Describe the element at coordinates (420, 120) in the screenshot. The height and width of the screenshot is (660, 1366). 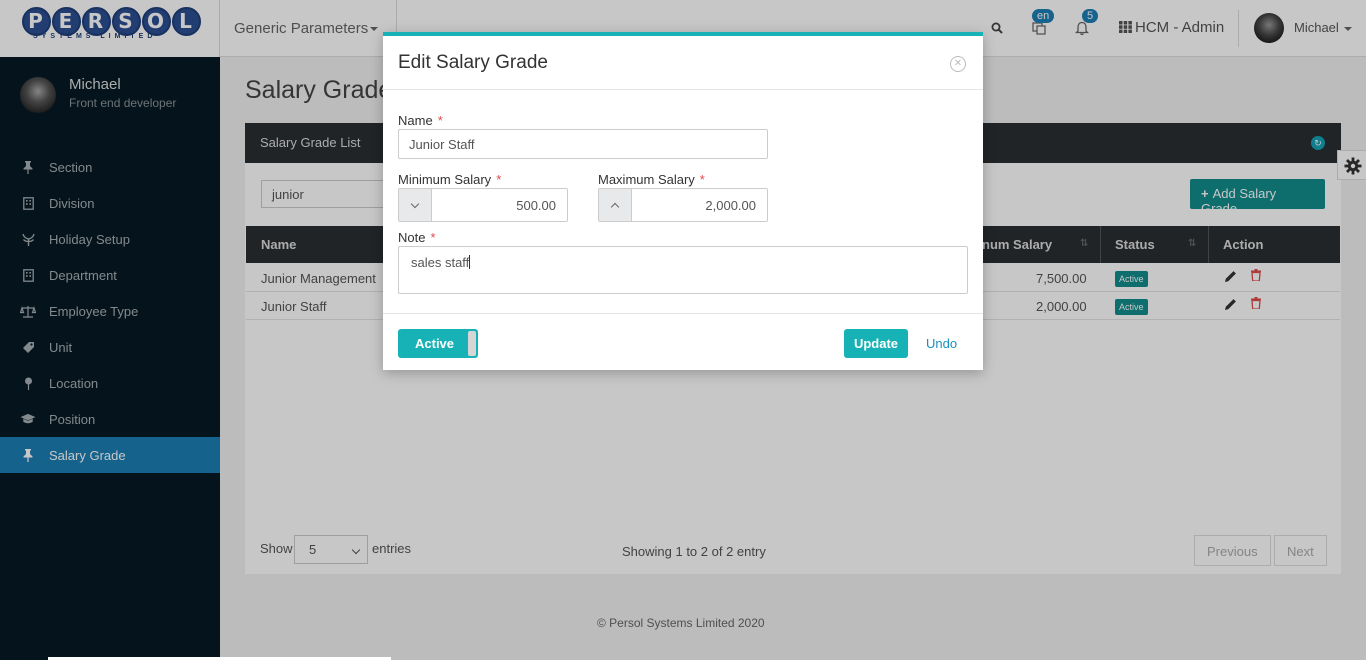
I see `name-label: Name *` at that location.